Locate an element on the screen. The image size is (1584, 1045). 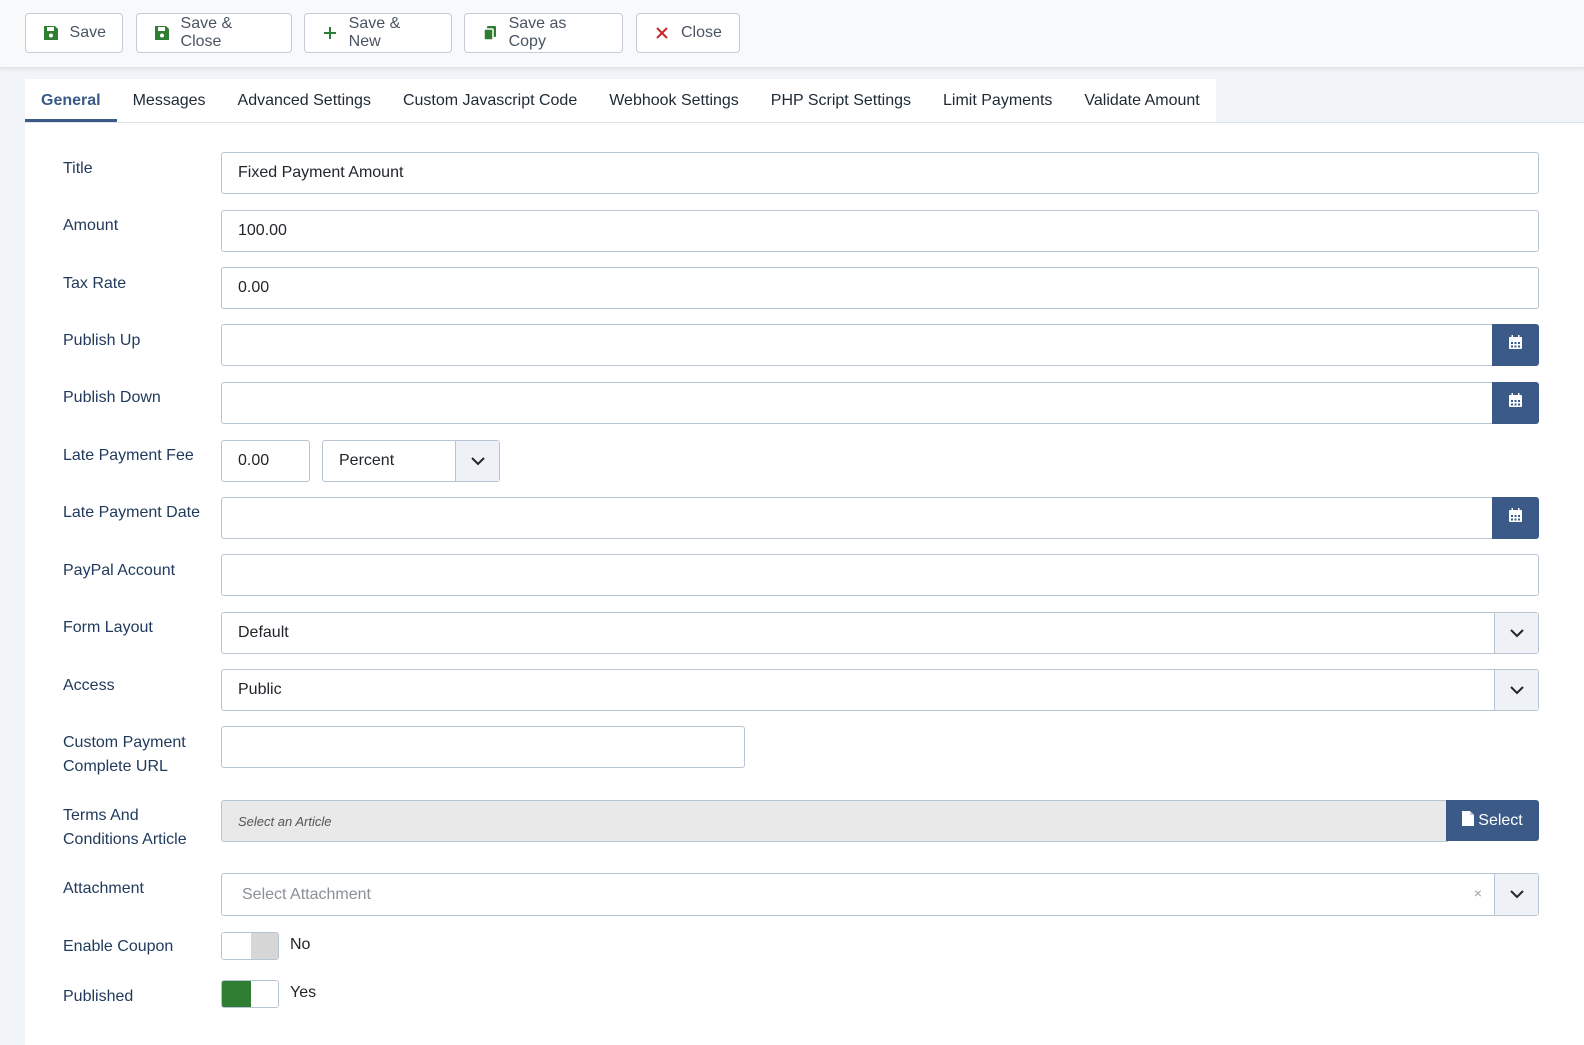
enable-coupon-toggle is located at coordinates (250, 946).